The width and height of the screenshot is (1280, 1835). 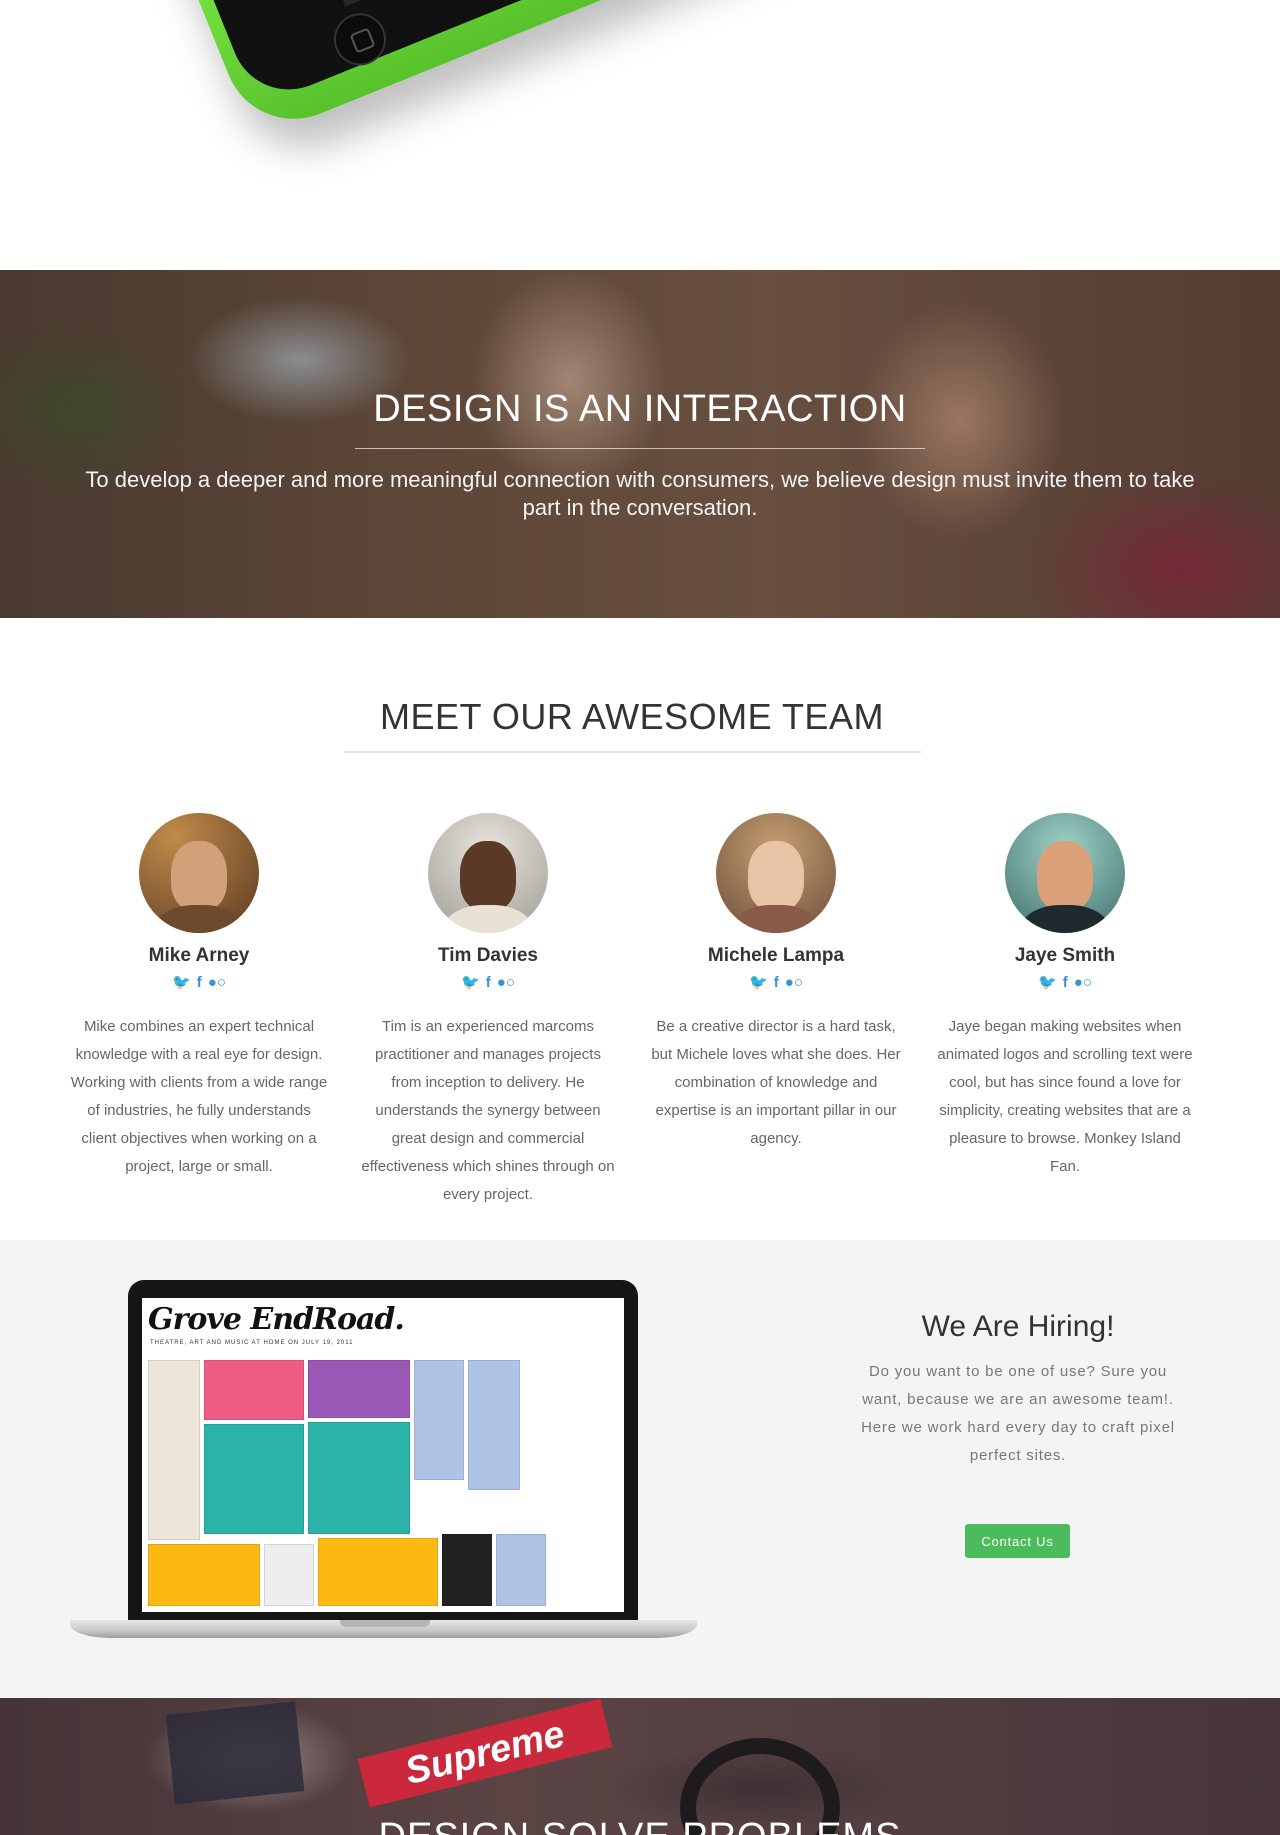 I want to click on member-name: Mike Arney, so click(x=199, y=955).